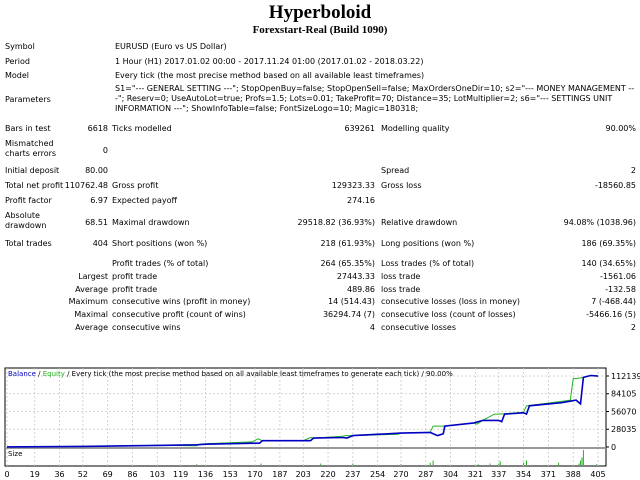 This screenshot has width=640, height=480. Describe the element at coordinates (623, 429) in the screenshot. I see `y-tick-label: 28035` at that location.